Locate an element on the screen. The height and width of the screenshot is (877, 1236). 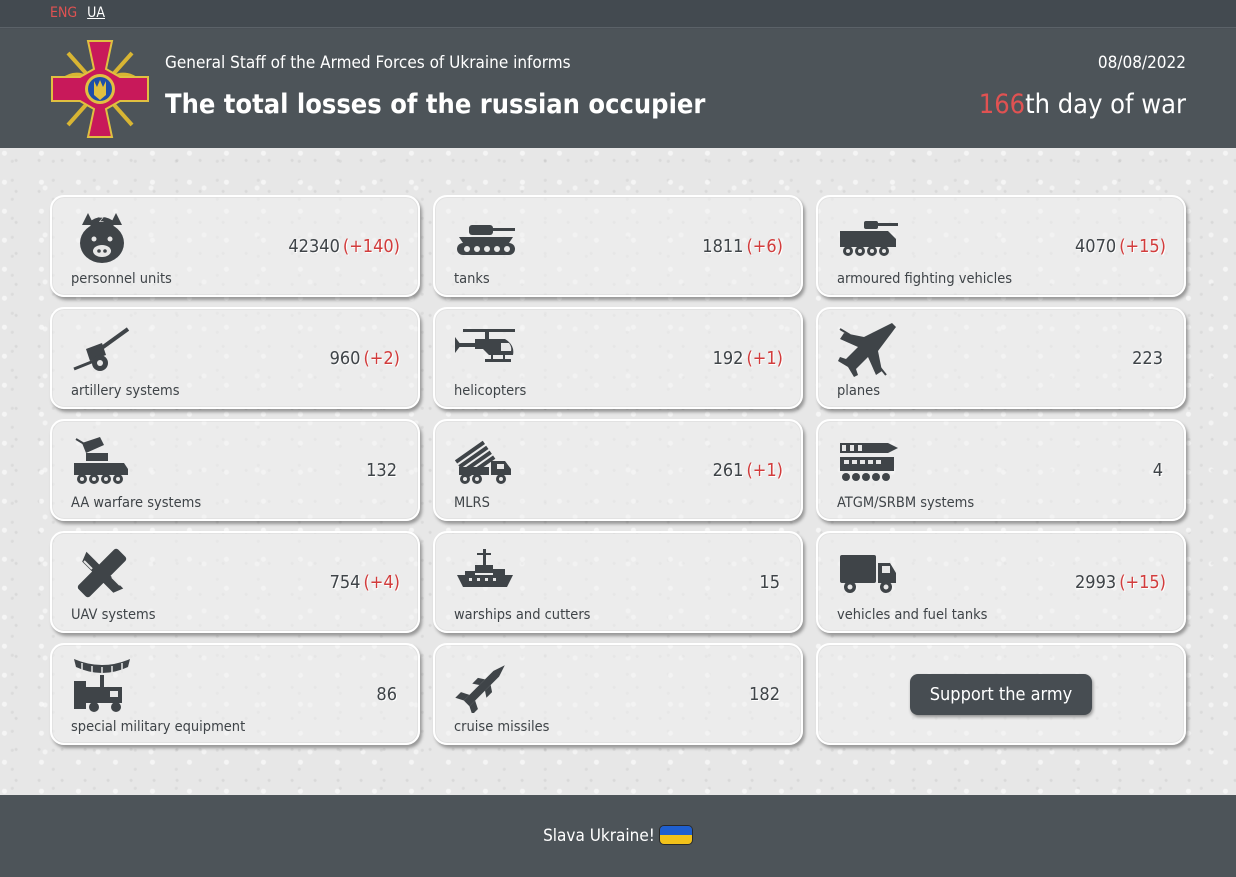
card-value: 86 is located at coordinates (388, 694).